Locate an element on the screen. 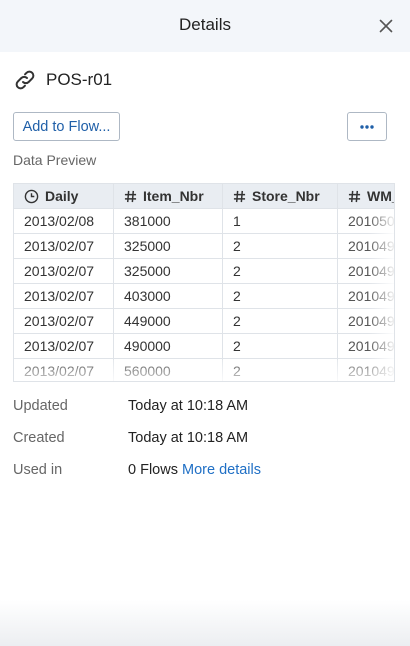 The width and height of the screenshot is (410, 646). datasource-name: POS-r01 is located at coordinates (79, 79).